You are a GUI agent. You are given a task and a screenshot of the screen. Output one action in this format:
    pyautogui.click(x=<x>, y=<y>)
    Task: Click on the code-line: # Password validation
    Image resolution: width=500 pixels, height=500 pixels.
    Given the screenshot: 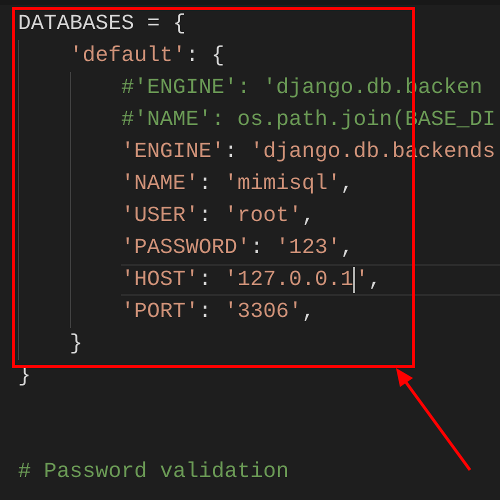 What is the action you would take?
    pyautogui.click(x=154, y=472)
    